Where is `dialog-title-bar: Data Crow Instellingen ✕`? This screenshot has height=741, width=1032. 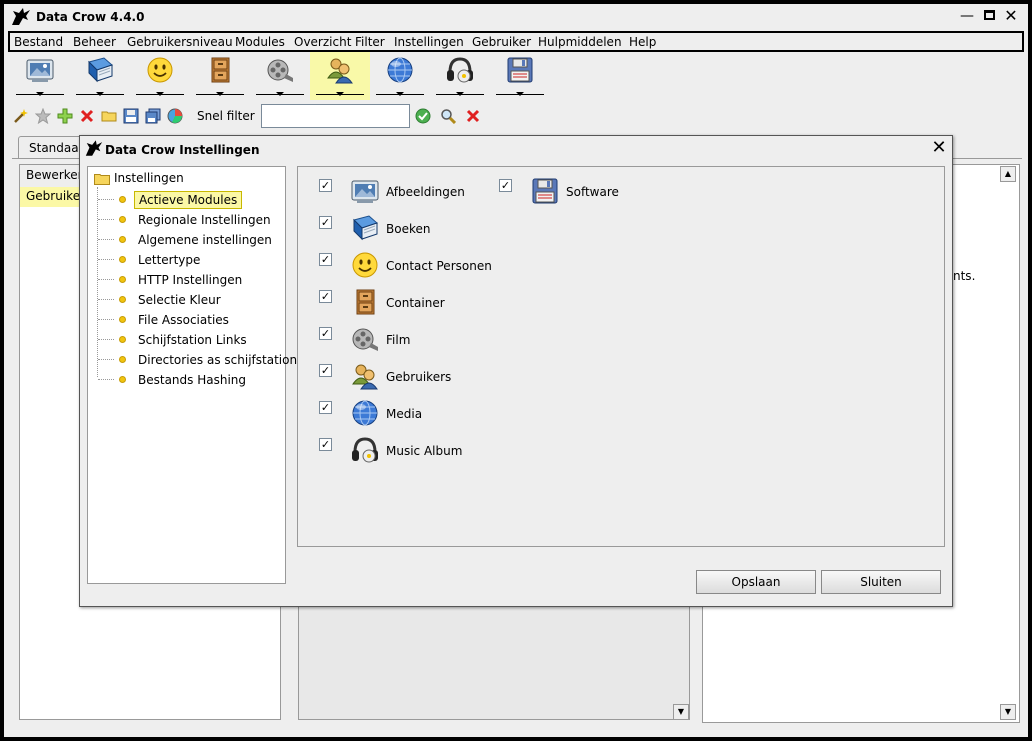
dialog-title-bar: Data Crow Instellingen ✕ is located at coordinates (516, 149).